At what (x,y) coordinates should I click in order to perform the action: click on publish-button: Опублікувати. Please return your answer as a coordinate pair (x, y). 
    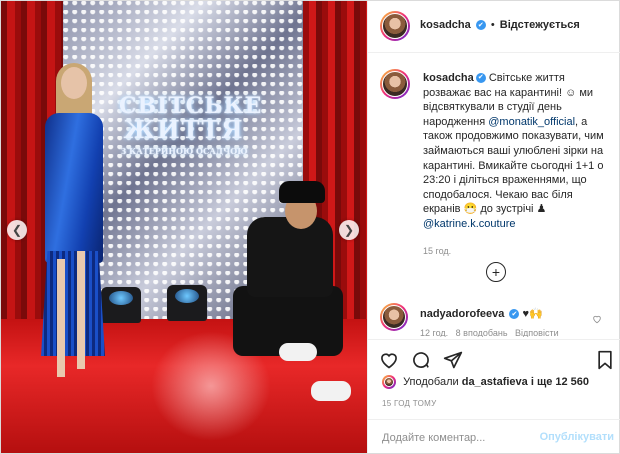
    Looking at the image, I should click on (577, 437).